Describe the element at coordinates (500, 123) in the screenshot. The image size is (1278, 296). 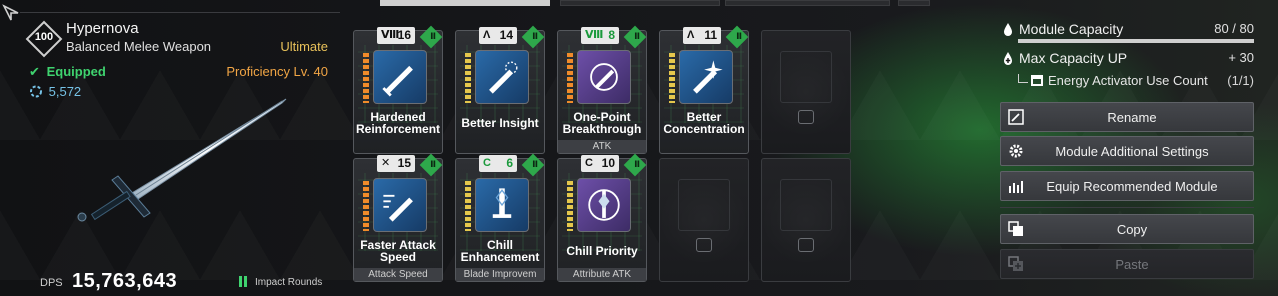
I see `module-name: Better Insight` at that location.